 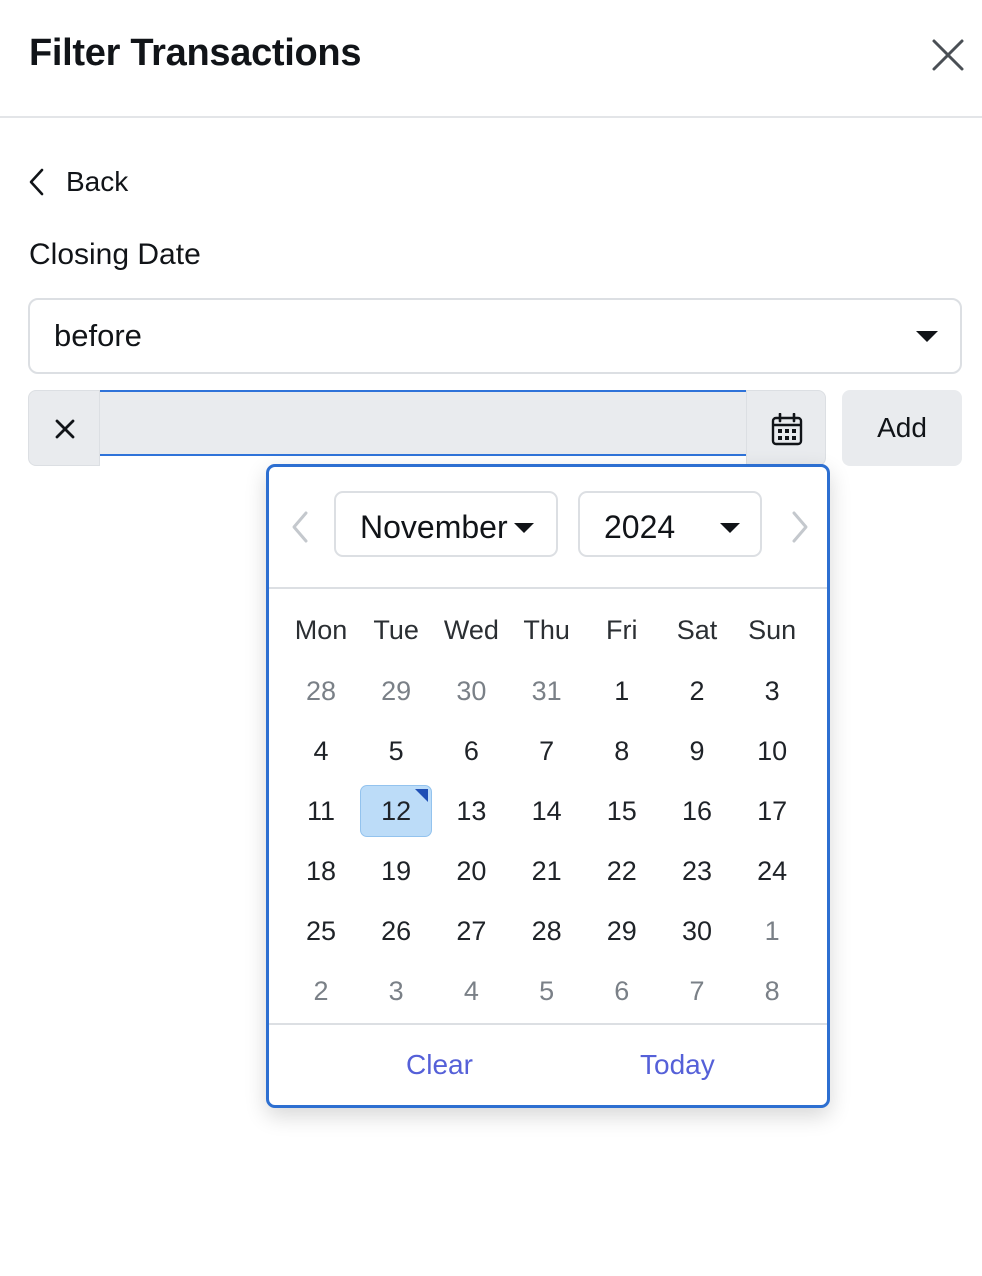 What do you see at coordinates (772, 630) in the screenshot?
I see `weekday-header: Sun` at bounding box center [772, 630].